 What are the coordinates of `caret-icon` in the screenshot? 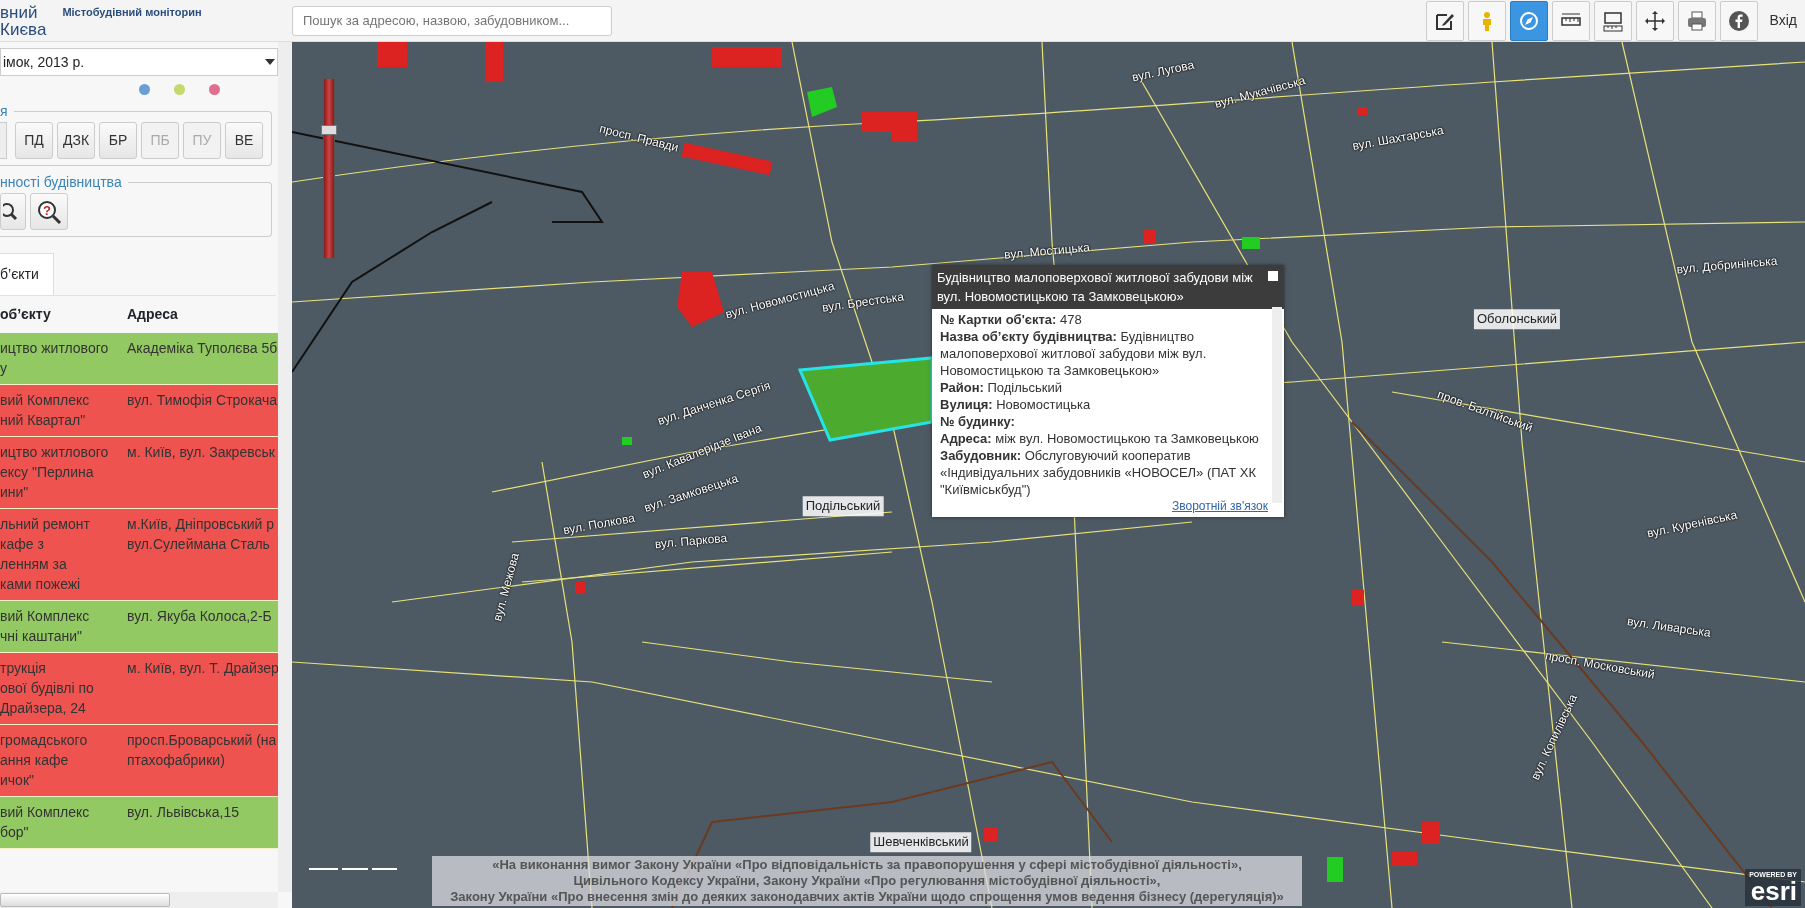 It's located at (270, 62).